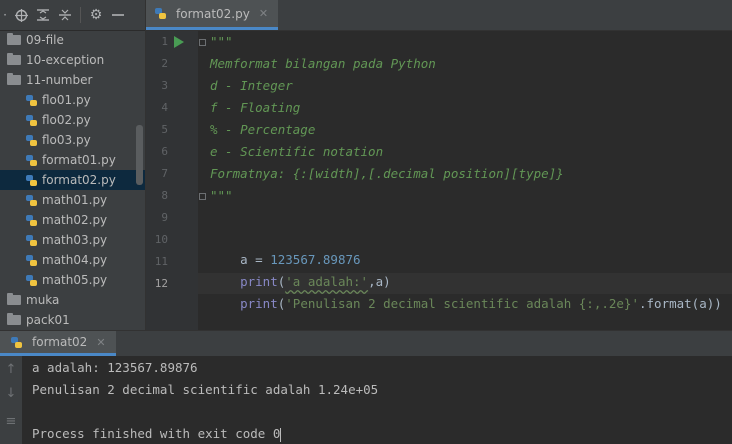  Describe the element at coordinates (263, 129) in the screenshot. I see `code-line-5: % - Percentage` at that location.